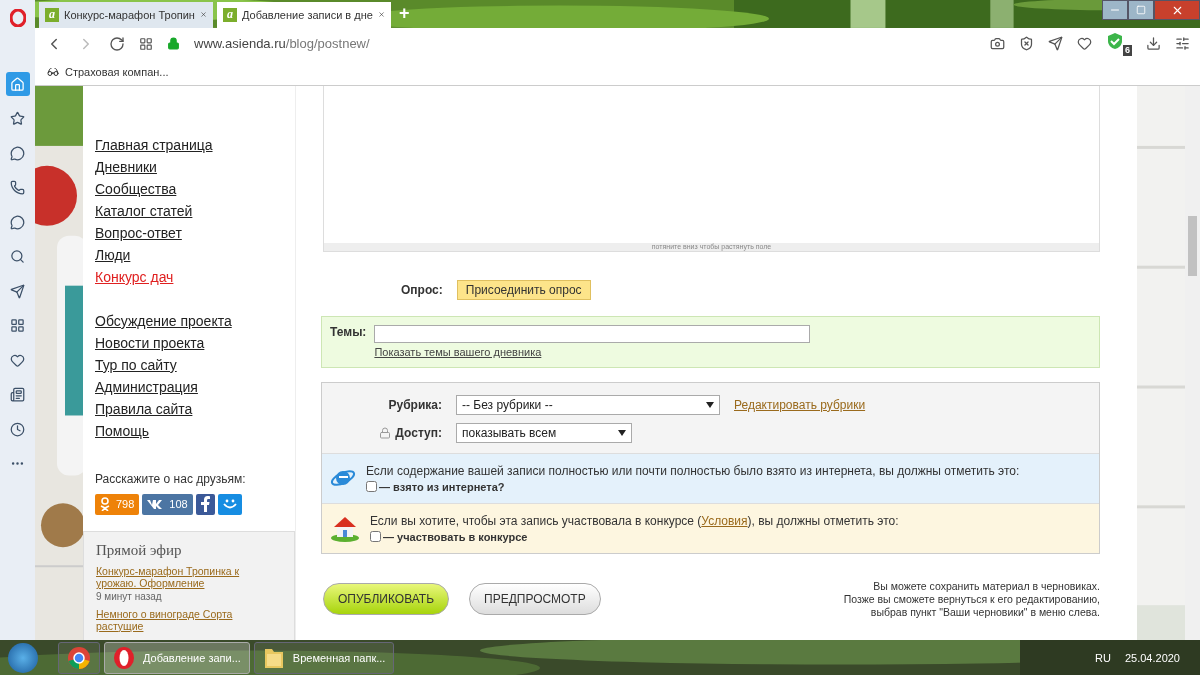  I want to click on restore-icon, so click(1141, 10).